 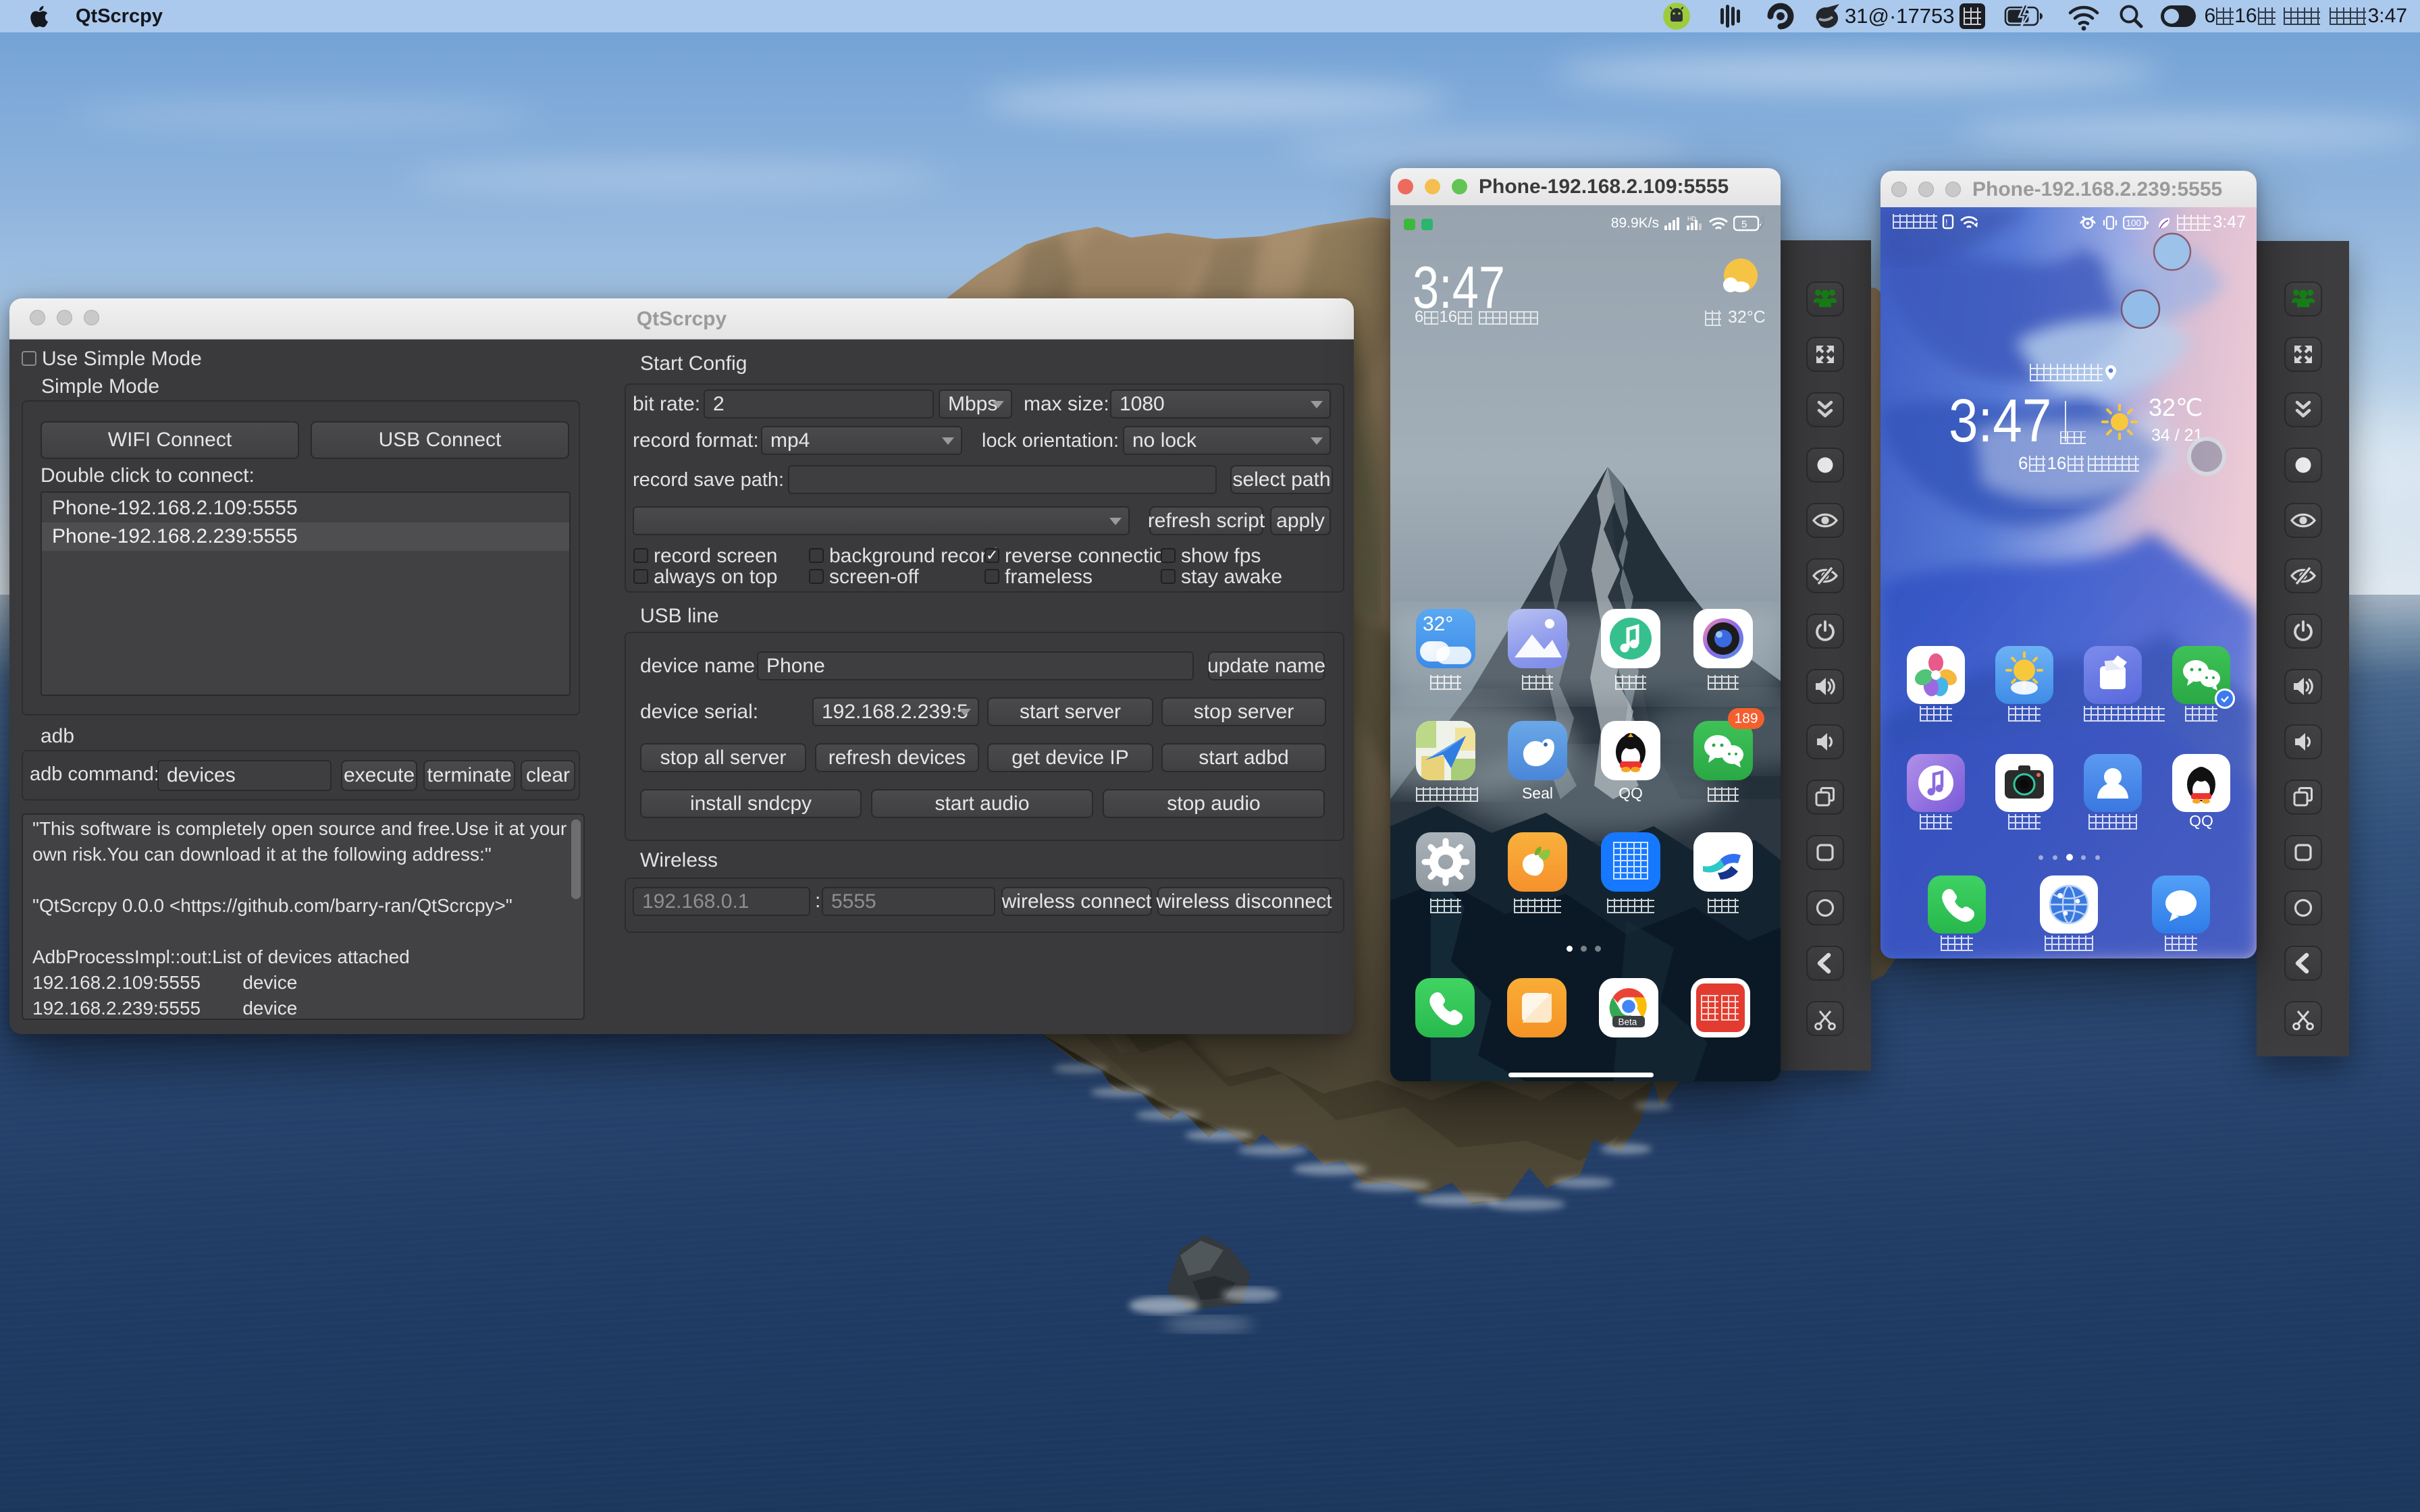 What do you see at coordinates (2134, 223) in the screenshot?
I see `svg-text: 100` at bounding box center [2134, 223].